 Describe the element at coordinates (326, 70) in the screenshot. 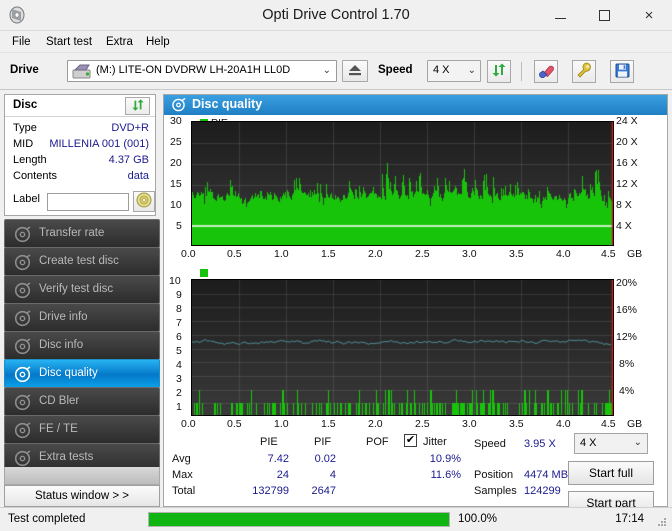

I see `chevron-down-icon: ⌄` at that location.